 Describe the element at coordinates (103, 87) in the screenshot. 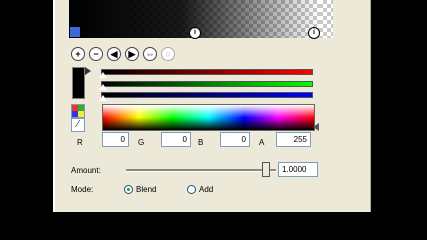

I see `green-slider-handle` at that location.